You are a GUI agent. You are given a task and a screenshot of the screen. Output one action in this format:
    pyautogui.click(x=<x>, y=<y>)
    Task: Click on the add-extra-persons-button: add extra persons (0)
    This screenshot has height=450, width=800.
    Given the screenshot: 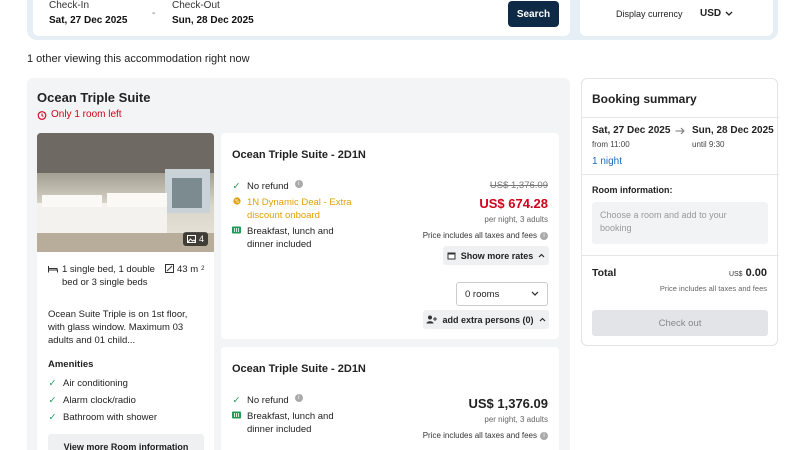 What is the action you would take?
    pyautogui.click(x=486, y=319)
    